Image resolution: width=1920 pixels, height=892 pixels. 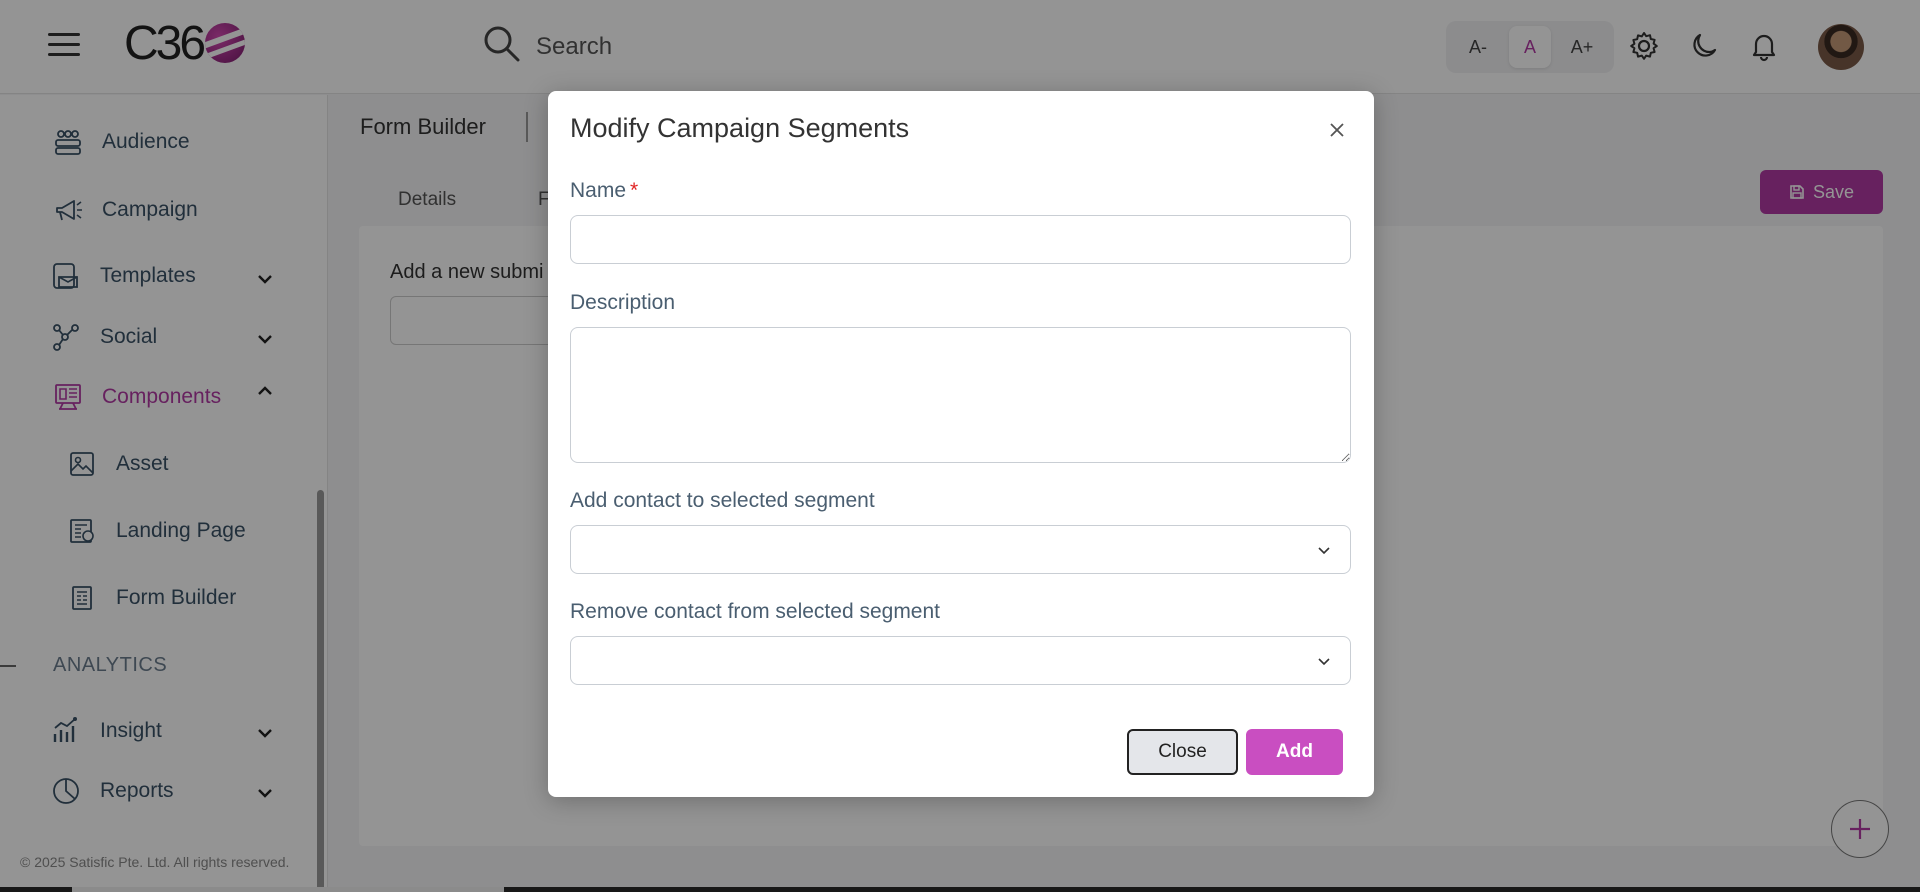 I want to click on add-contact-select, so click(x=960, y=549).